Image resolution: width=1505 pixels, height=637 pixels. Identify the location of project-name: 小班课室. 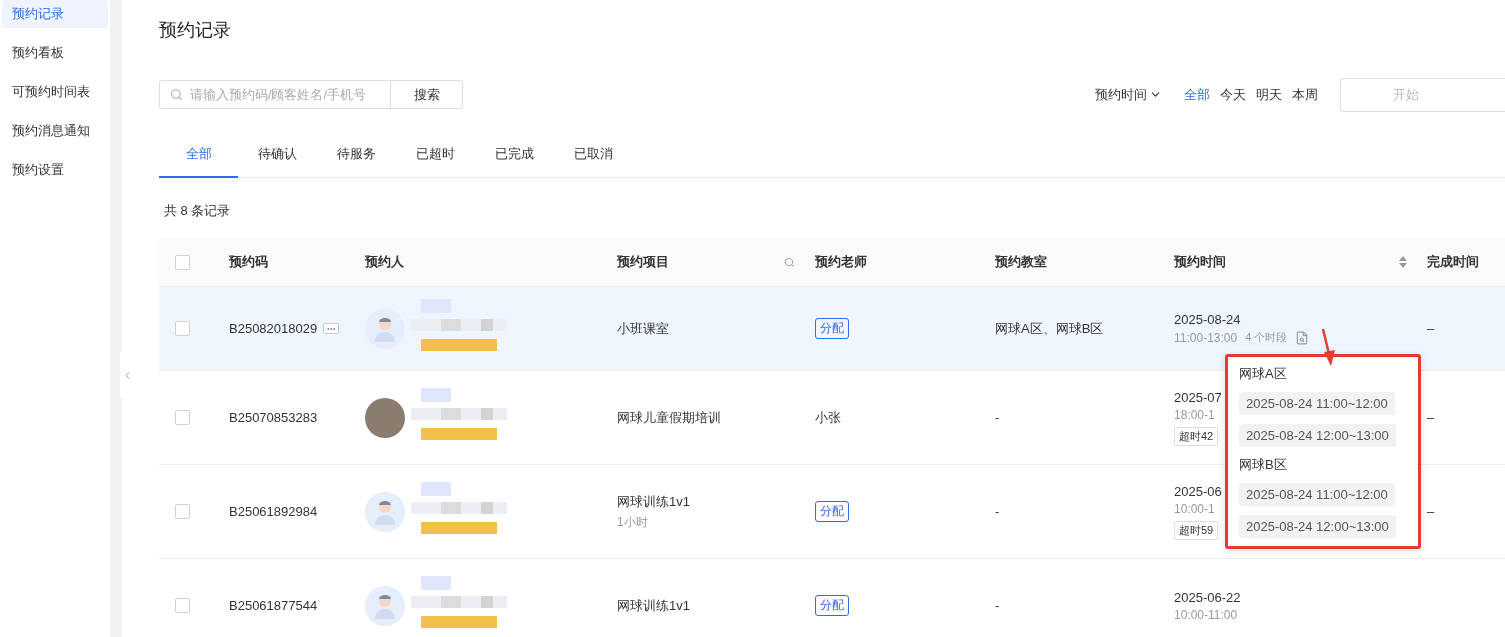
(643, 328).